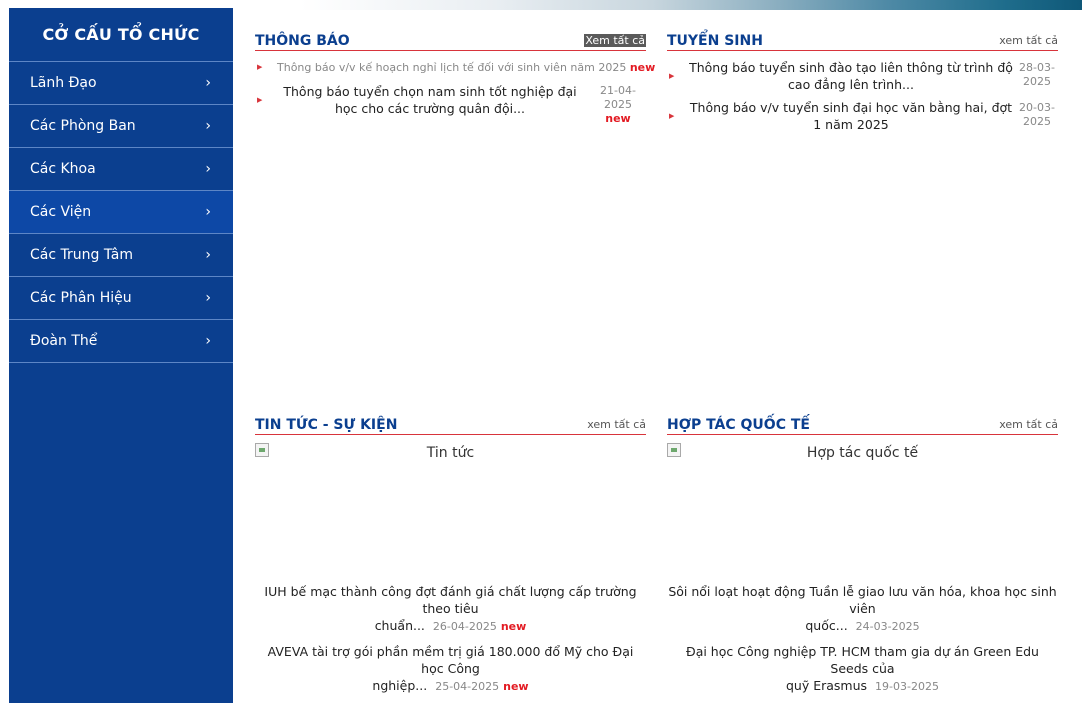 Image resolution: width=1082 pixels, height=703 pixels. Describe the element at coordinates (862, 40) in the screenshot. I see `section-header: TUYỂN SINH xem tất cả` at that location.